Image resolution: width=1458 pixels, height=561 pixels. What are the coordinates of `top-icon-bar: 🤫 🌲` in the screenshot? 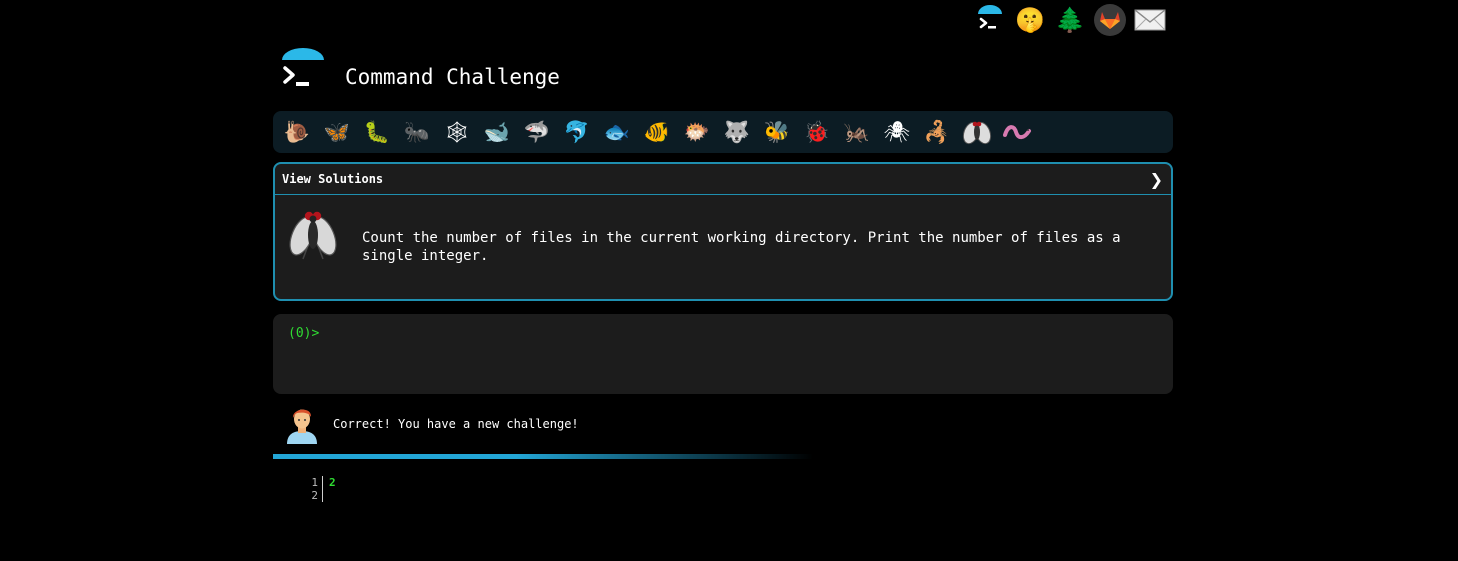 It's located at (1070, 20).